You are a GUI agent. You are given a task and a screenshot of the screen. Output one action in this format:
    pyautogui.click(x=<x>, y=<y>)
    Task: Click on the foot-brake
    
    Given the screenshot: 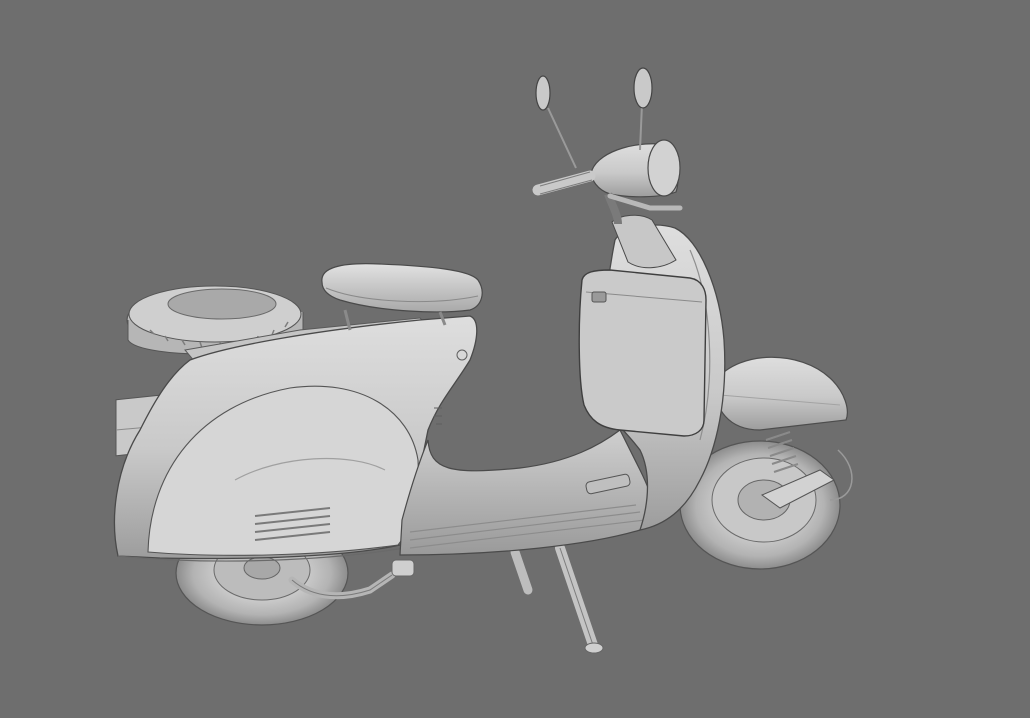 What is the action you would take?
    pyautogui.click(x=403, y=568)
    